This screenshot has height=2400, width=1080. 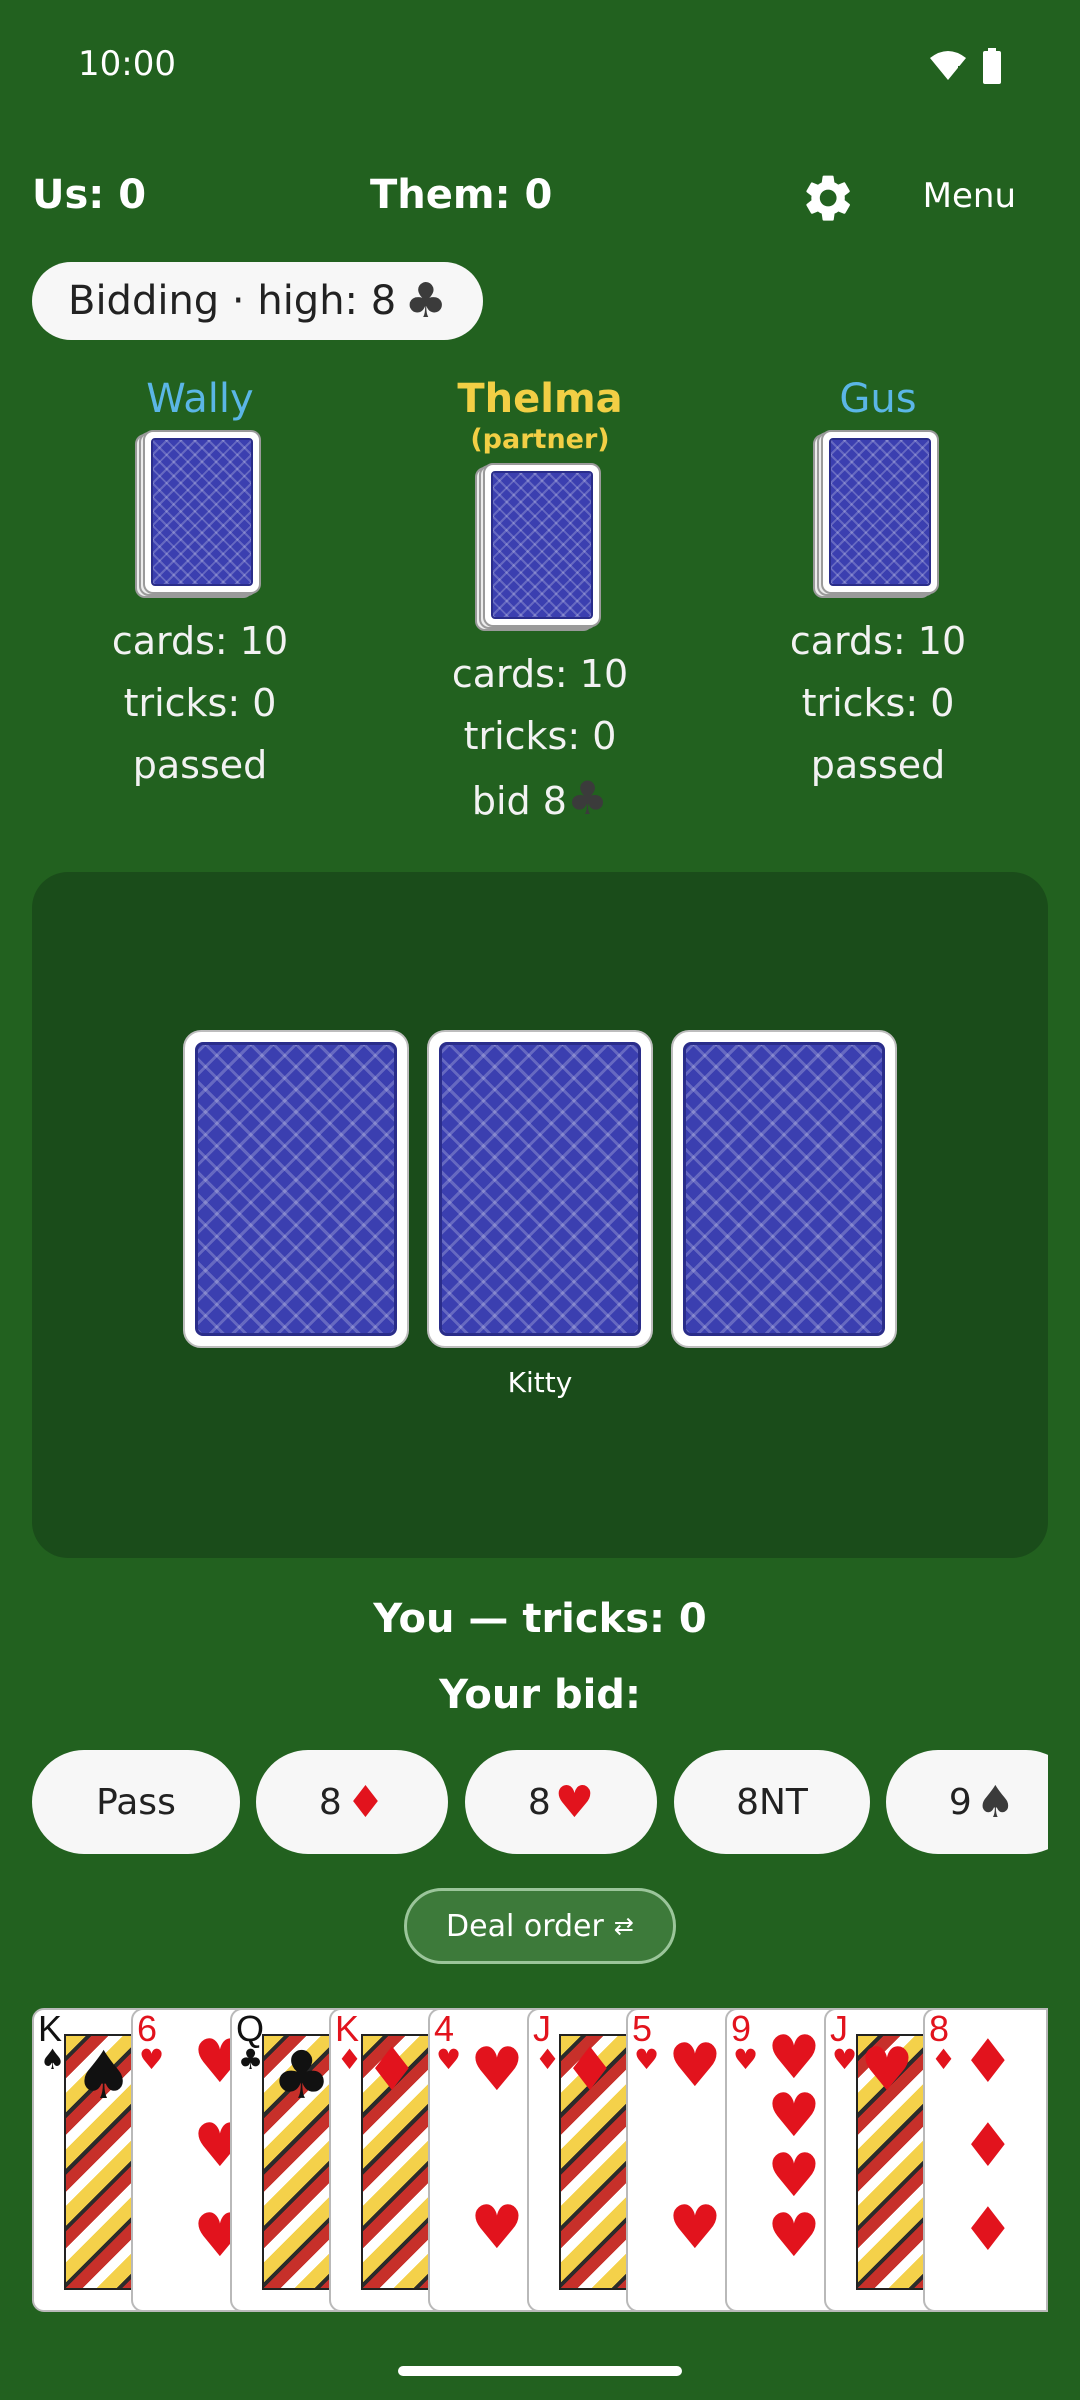 What do you see at coordinates (878, 399) in the screenshot?
I see `player-name: Gus` at bounding box center [878, 399].